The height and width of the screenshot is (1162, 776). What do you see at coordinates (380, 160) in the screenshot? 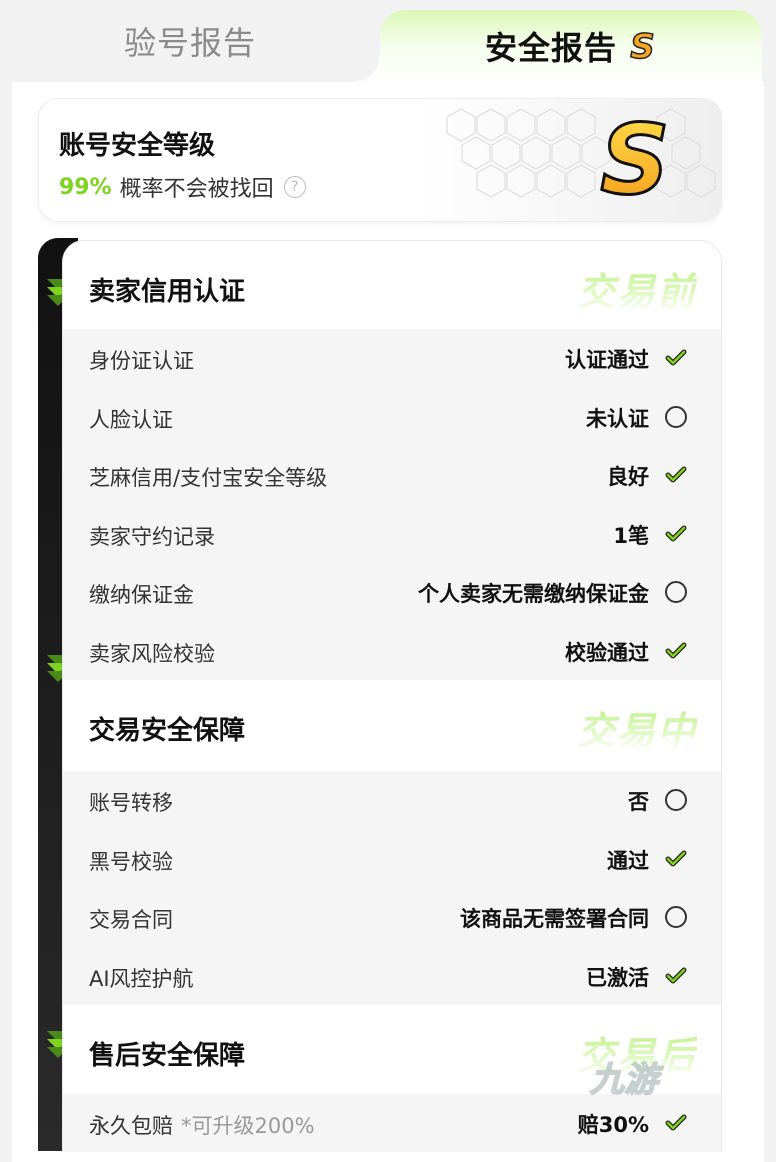
I see `security-level-card: 账号安全等级 99% 概率不会被找回 ? S` at bounding box center [380, 160].